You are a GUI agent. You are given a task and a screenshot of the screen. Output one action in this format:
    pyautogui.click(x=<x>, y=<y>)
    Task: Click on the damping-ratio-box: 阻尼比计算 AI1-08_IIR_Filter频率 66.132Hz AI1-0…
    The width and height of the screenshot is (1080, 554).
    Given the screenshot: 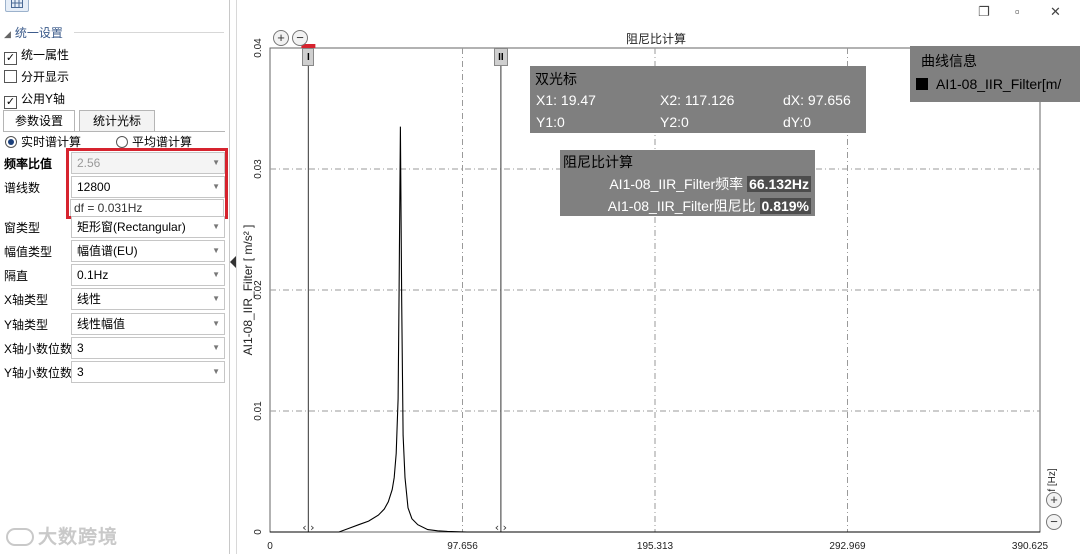 What is the action you would take?
    pyautogui.click(x=687, y=183)
    